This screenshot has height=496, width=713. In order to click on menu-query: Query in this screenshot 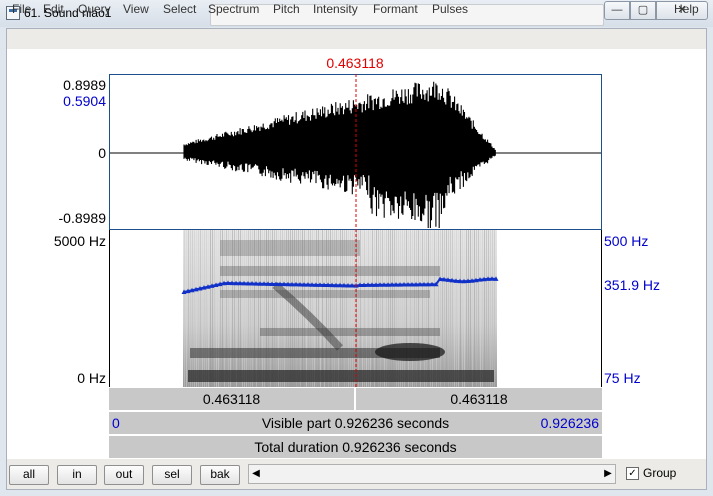, I will do `click(94, 9)`.